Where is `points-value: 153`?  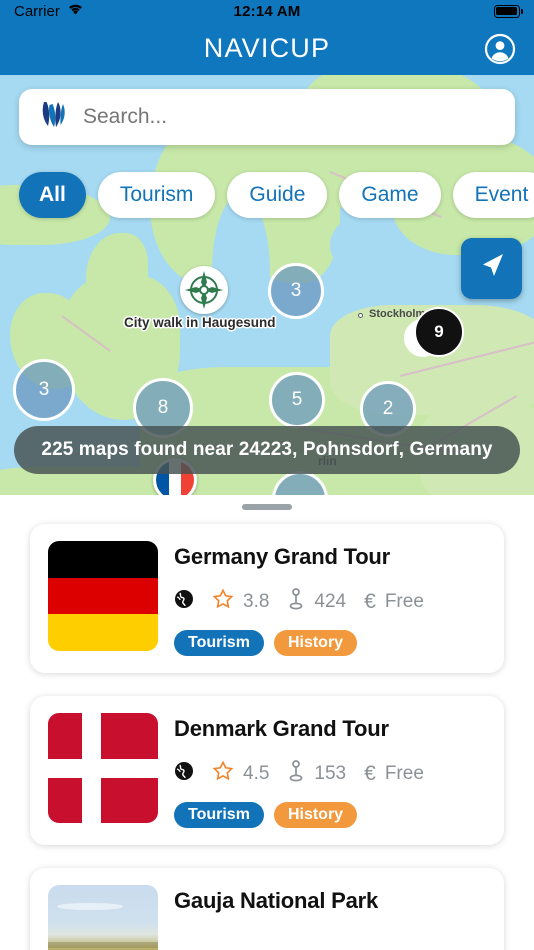
points-value: 153 is located at coordinates (330, 773).